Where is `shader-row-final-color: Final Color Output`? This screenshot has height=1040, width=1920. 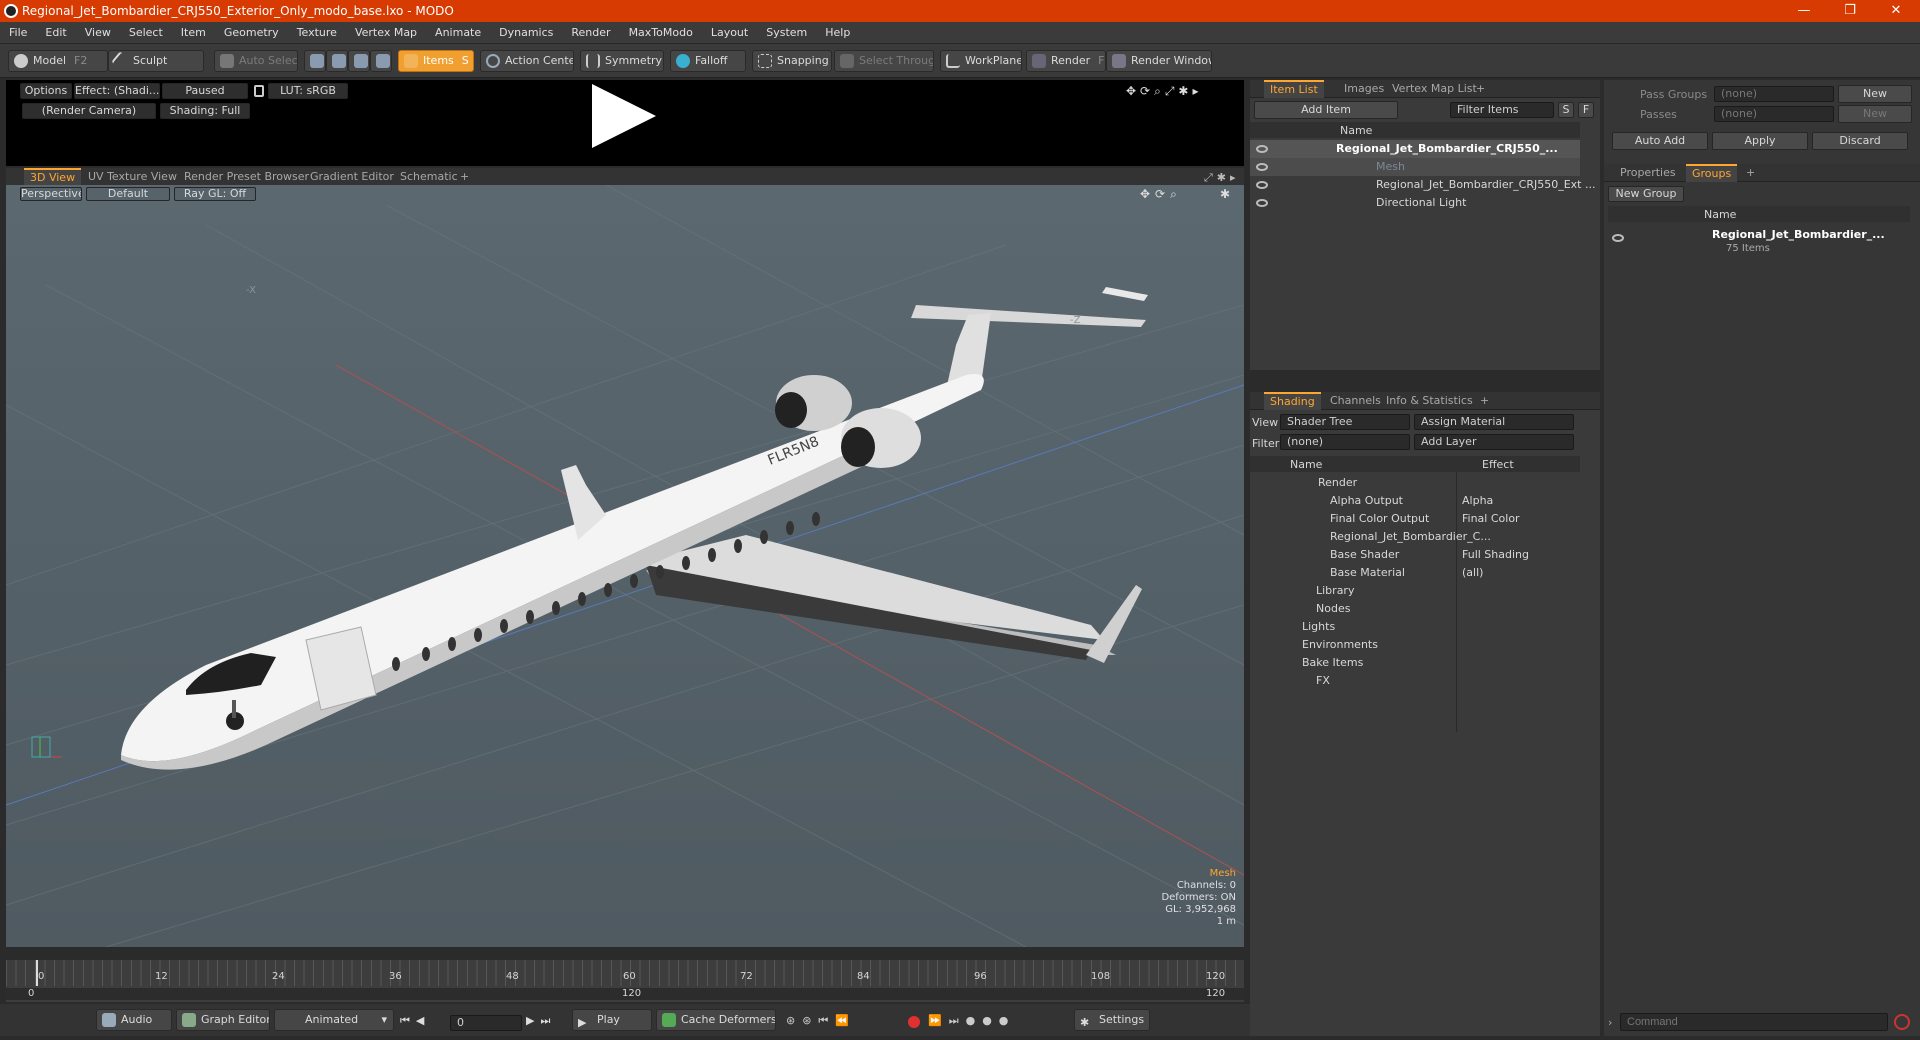 shader-row-final-color: Final Color Output is located at coordinates (1379, 519).